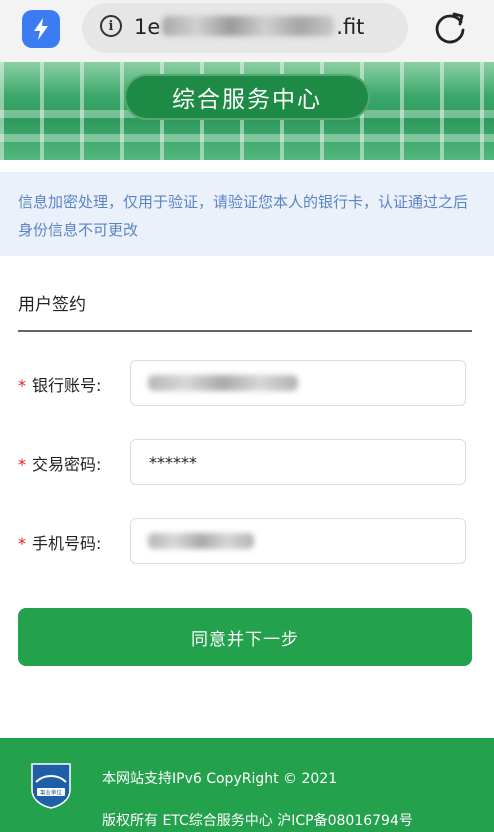 The image size is (494, 832). I want to click on trade-password-row: * 交易密码:, so click(245, 463).